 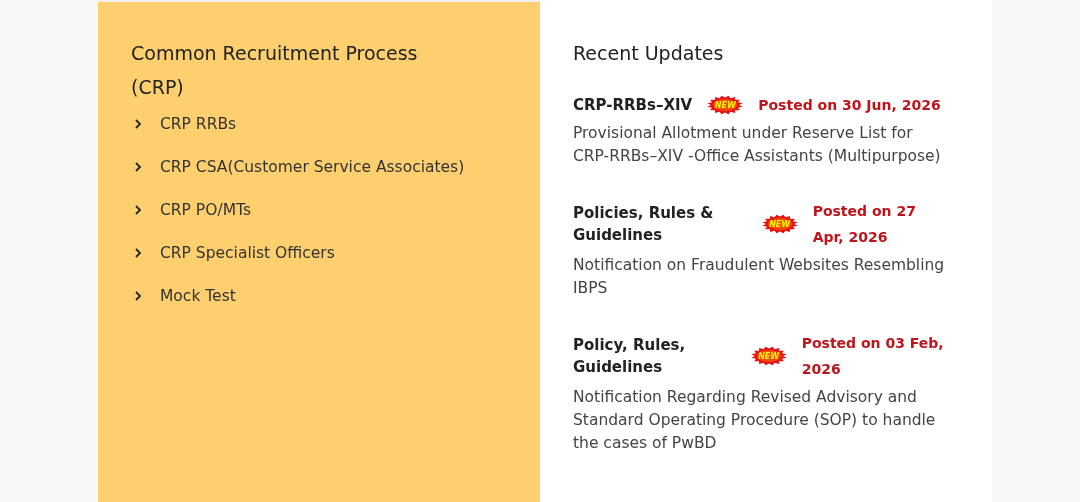 I want to click on update-text: Notification Regarding Revised Advisory and Standard Operating Procedure (SOP) to handle the cases of PwBD, so click(x=760, y=420).